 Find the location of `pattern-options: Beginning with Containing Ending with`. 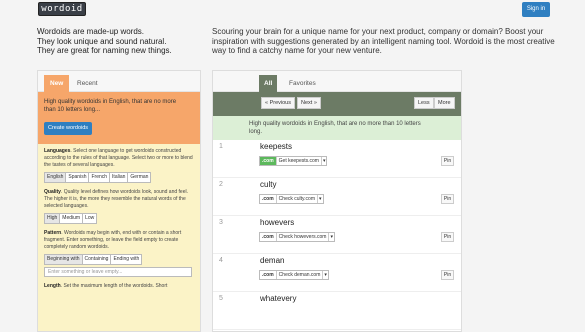

pattern-options: Beginning with Containing Ending with is located at coordinates (119, 259).